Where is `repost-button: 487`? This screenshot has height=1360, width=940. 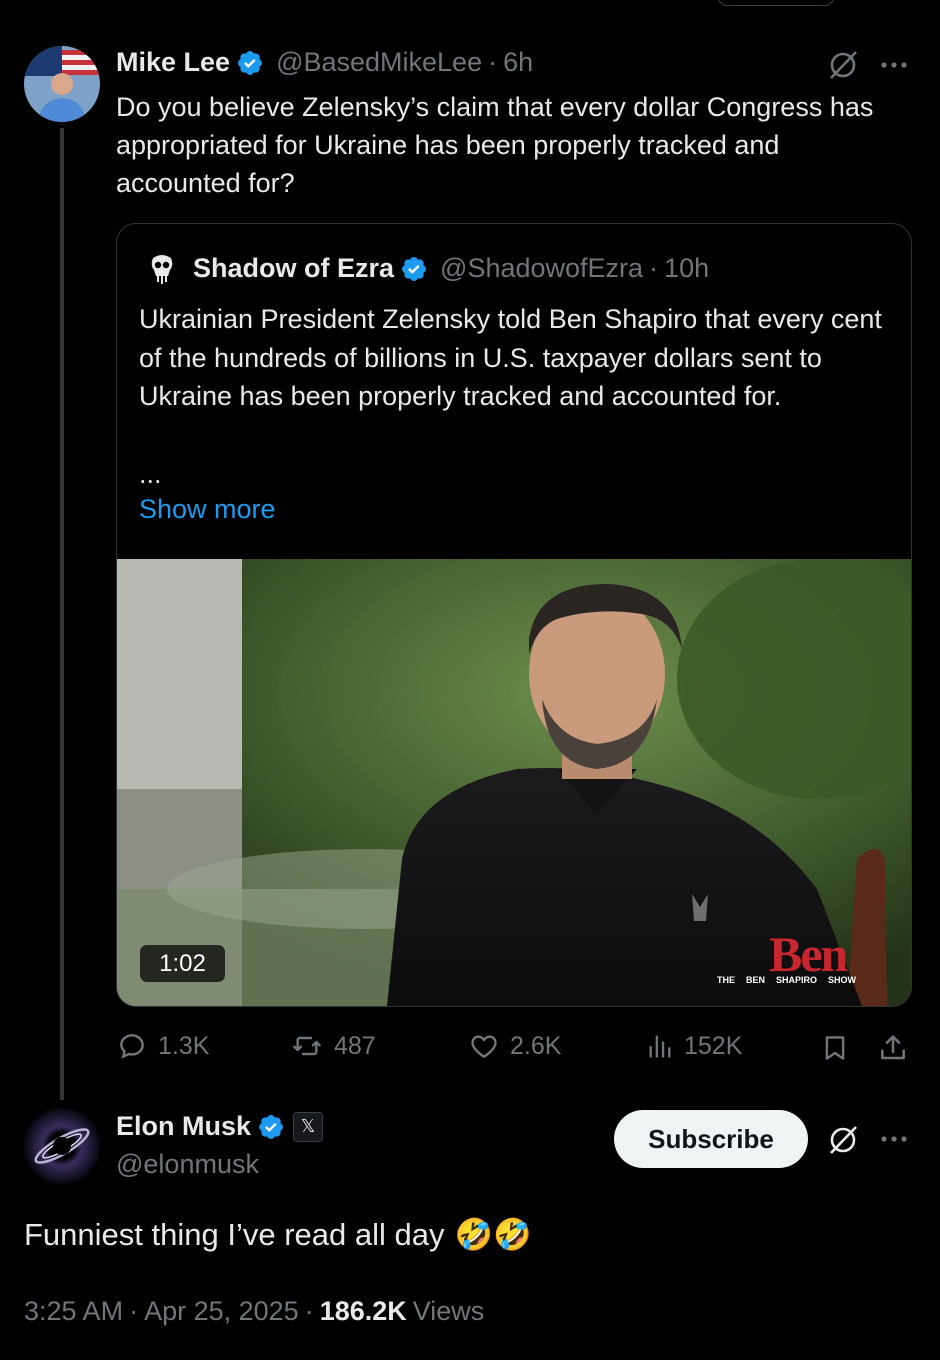
repost-button: 487 is located at coordinates (333, 1046).